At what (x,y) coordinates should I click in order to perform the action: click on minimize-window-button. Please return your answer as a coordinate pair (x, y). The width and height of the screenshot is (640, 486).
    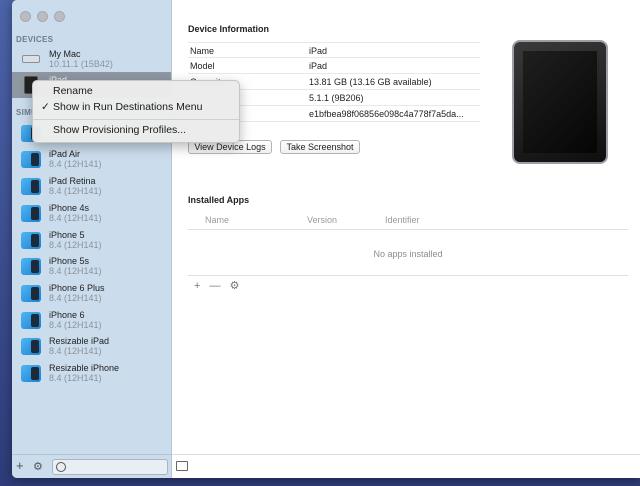
    Looking at the image, I should click on (42, 16).